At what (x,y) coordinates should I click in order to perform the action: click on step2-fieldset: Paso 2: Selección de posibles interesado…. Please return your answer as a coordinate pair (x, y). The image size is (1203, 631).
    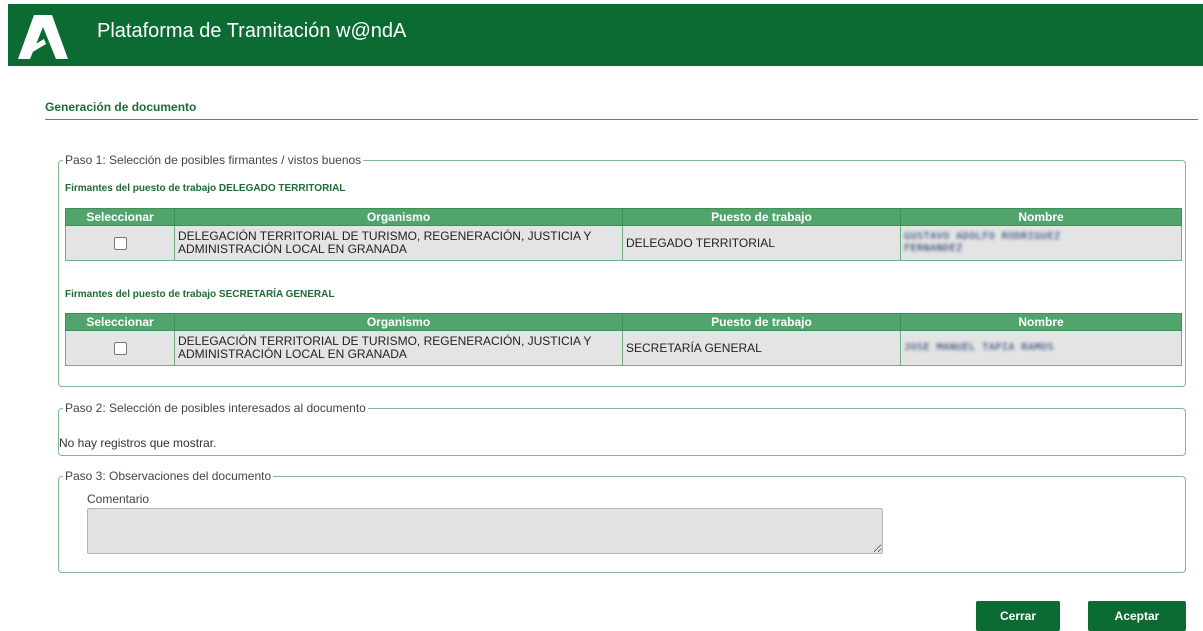
    Looking at the image, I should click on (622, 428).